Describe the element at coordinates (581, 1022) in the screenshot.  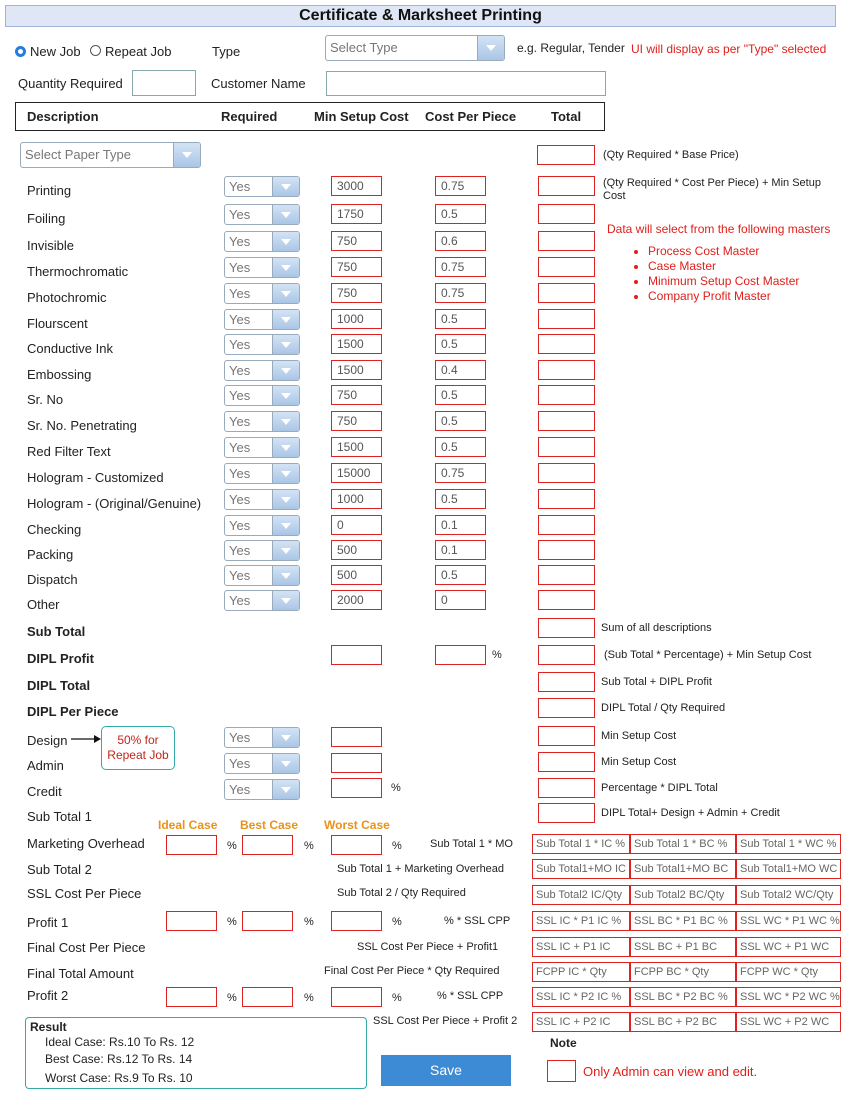
I see `case-cell: SSL IC + P2 IC` at that location.